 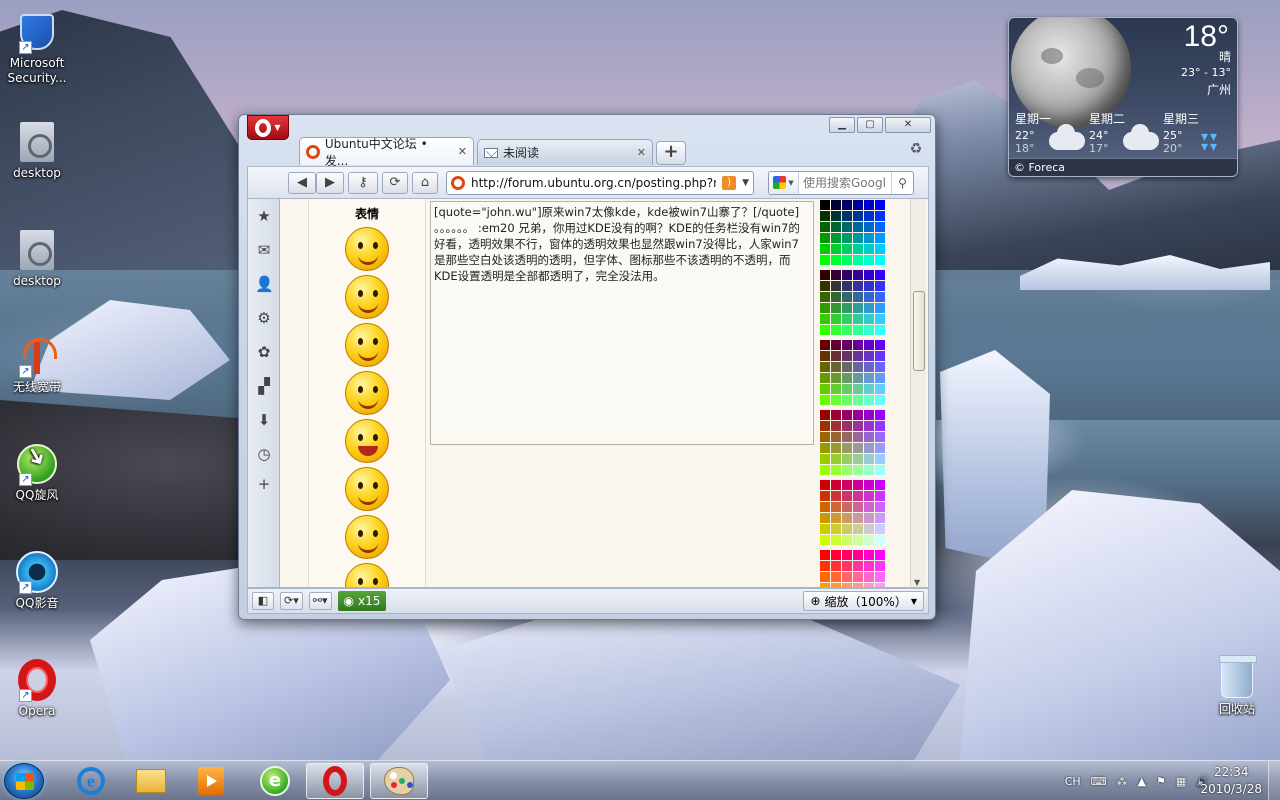 I want to click on new-tab-button: +, so click(x=671, y=153).